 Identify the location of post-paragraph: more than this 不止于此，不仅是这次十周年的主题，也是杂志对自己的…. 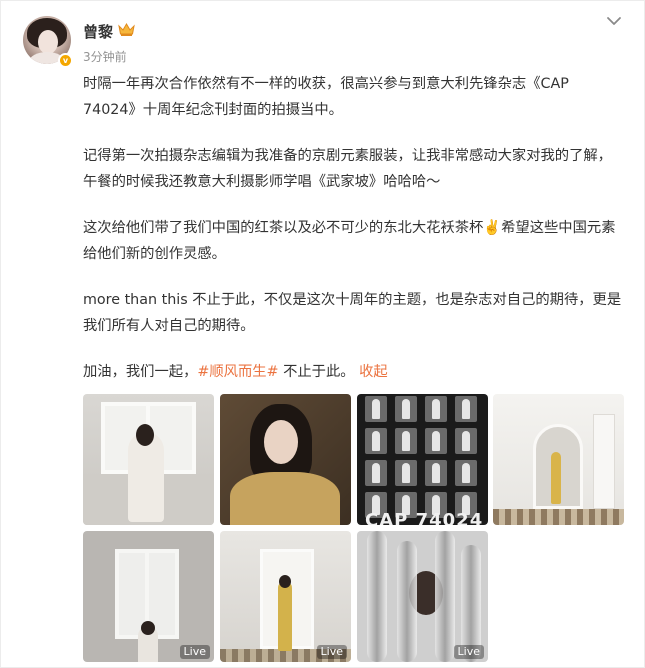
(352, 313).